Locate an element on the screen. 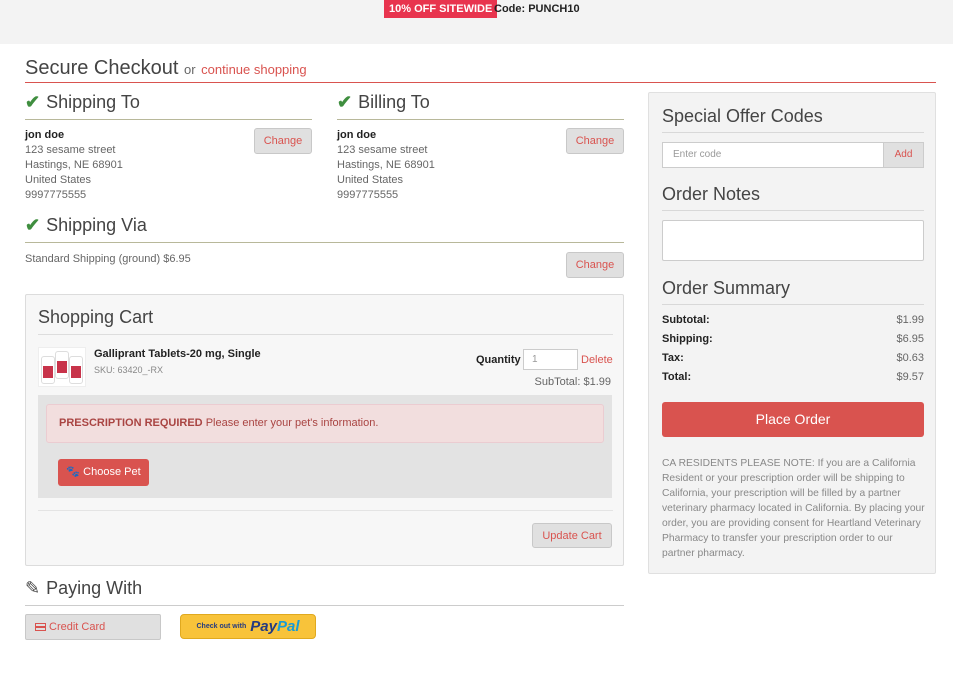 This screenshot has height=689, width=953. paying-with-divider is located at coordinates (324, 605).